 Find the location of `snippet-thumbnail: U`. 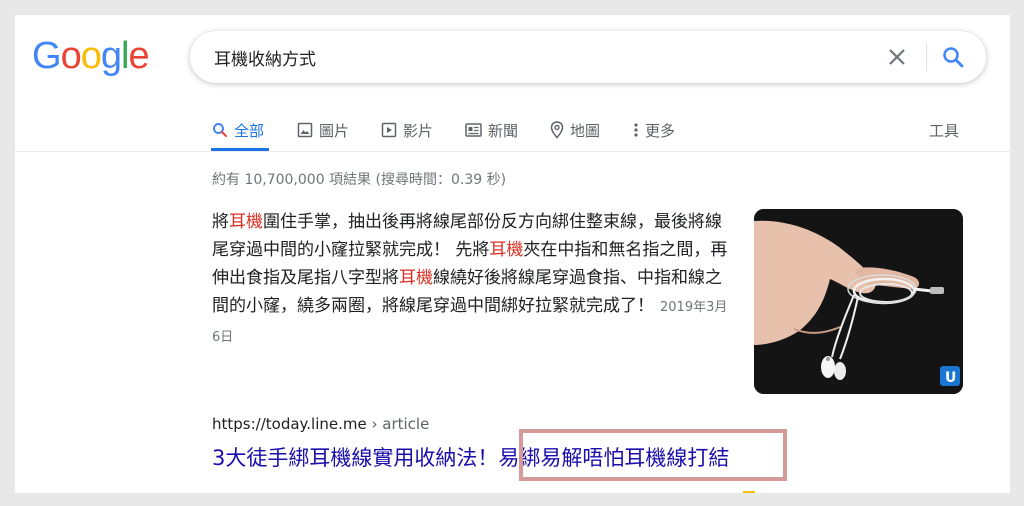

snippet-thumbnail: U is located at coordinates (858, 301).